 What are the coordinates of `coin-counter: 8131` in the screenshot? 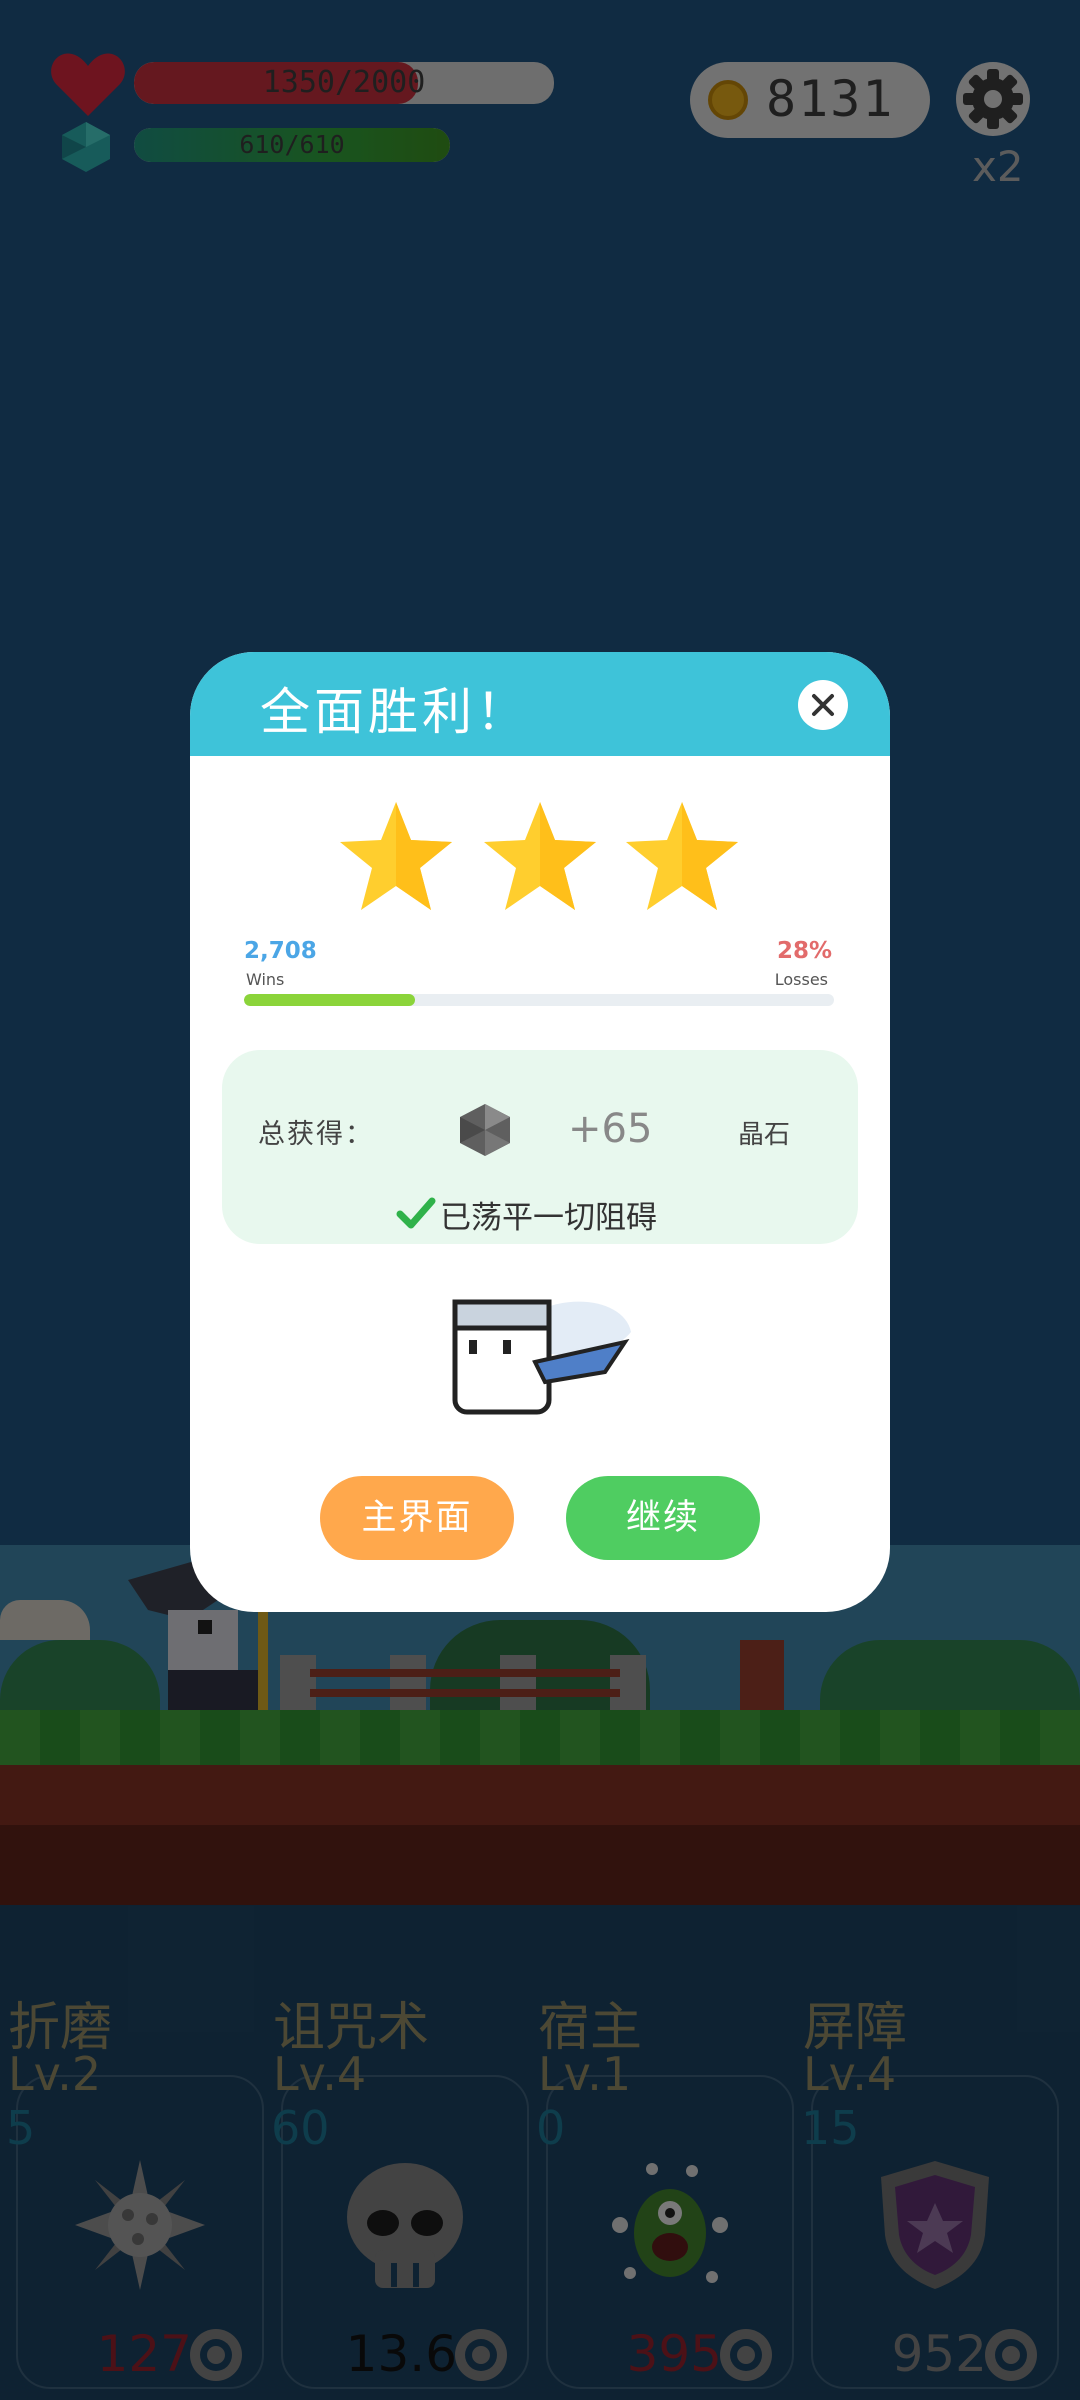 It's located at (810, 100).